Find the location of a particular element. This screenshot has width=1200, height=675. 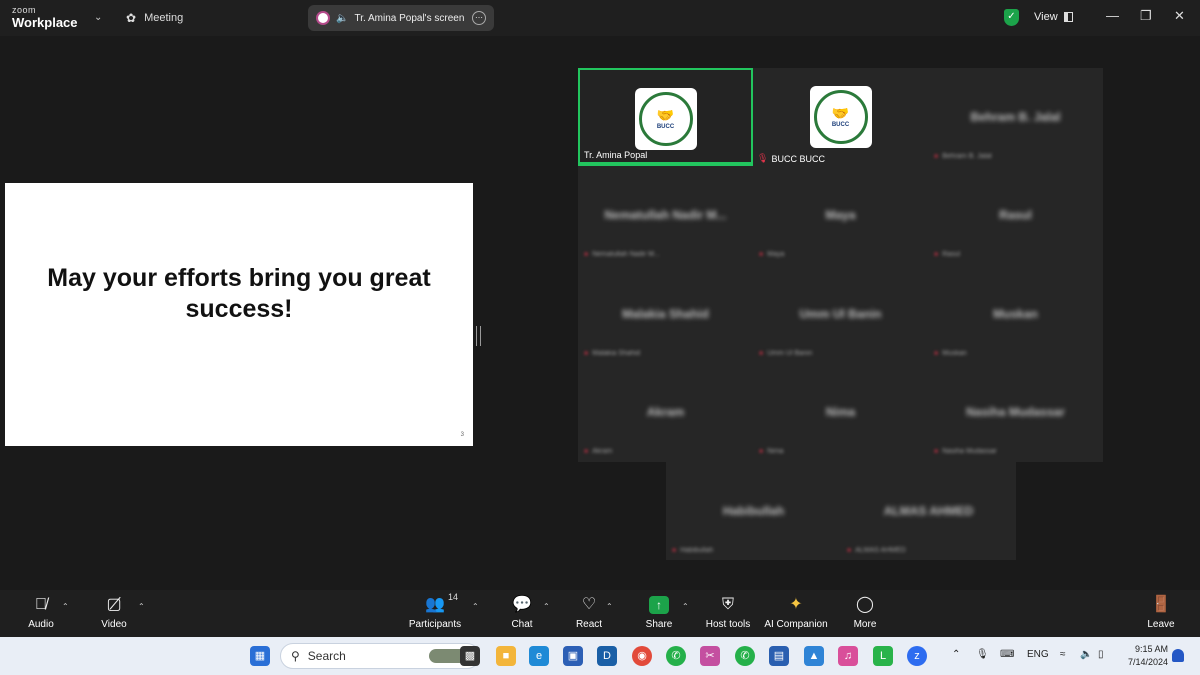

chat-options-chevron-icon: ⌃ is located at coordinates (546, 606).